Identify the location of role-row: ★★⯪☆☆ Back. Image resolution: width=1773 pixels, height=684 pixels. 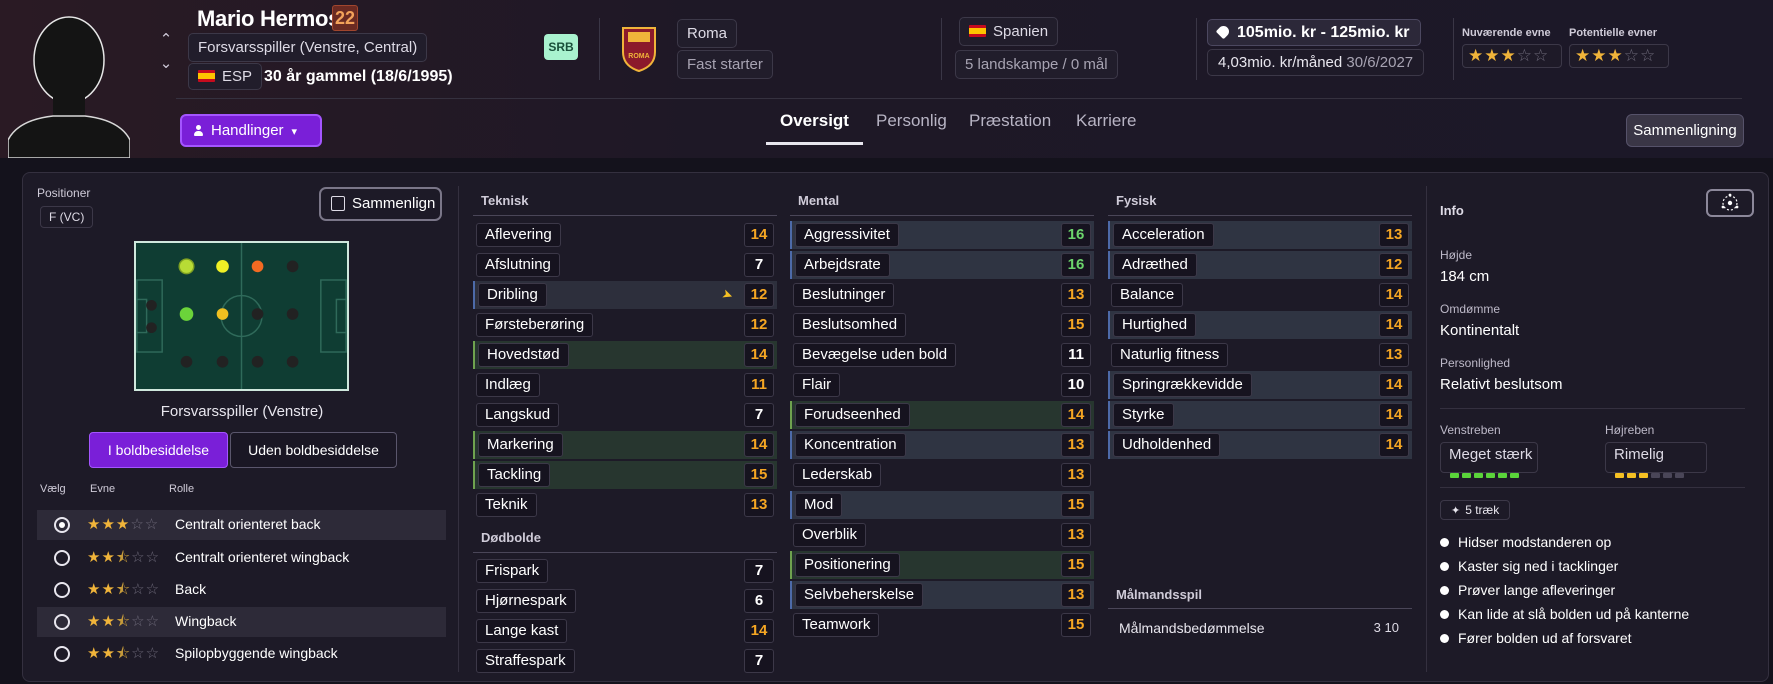
(241, 590).